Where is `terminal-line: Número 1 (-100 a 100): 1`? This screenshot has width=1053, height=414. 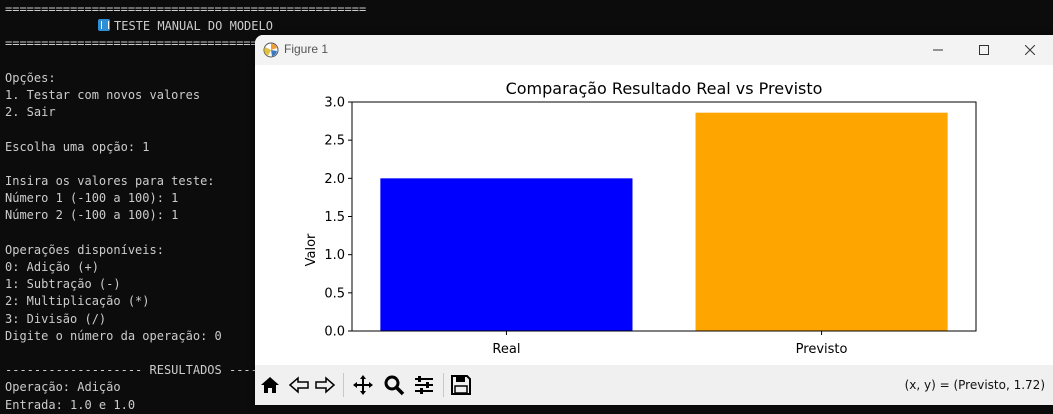
terminal-line: Número 1 (-100 a 100): 1 is located at coordinates (92, 198).